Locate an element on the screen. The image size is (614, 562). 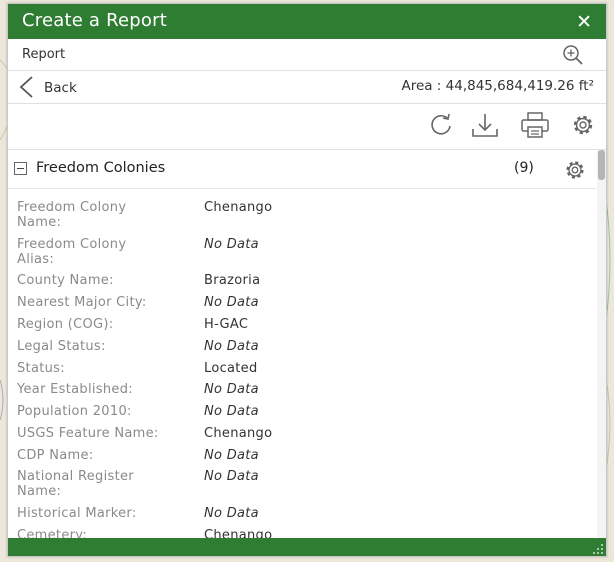
close-button: ✕ is located at coordinates (584, 22).